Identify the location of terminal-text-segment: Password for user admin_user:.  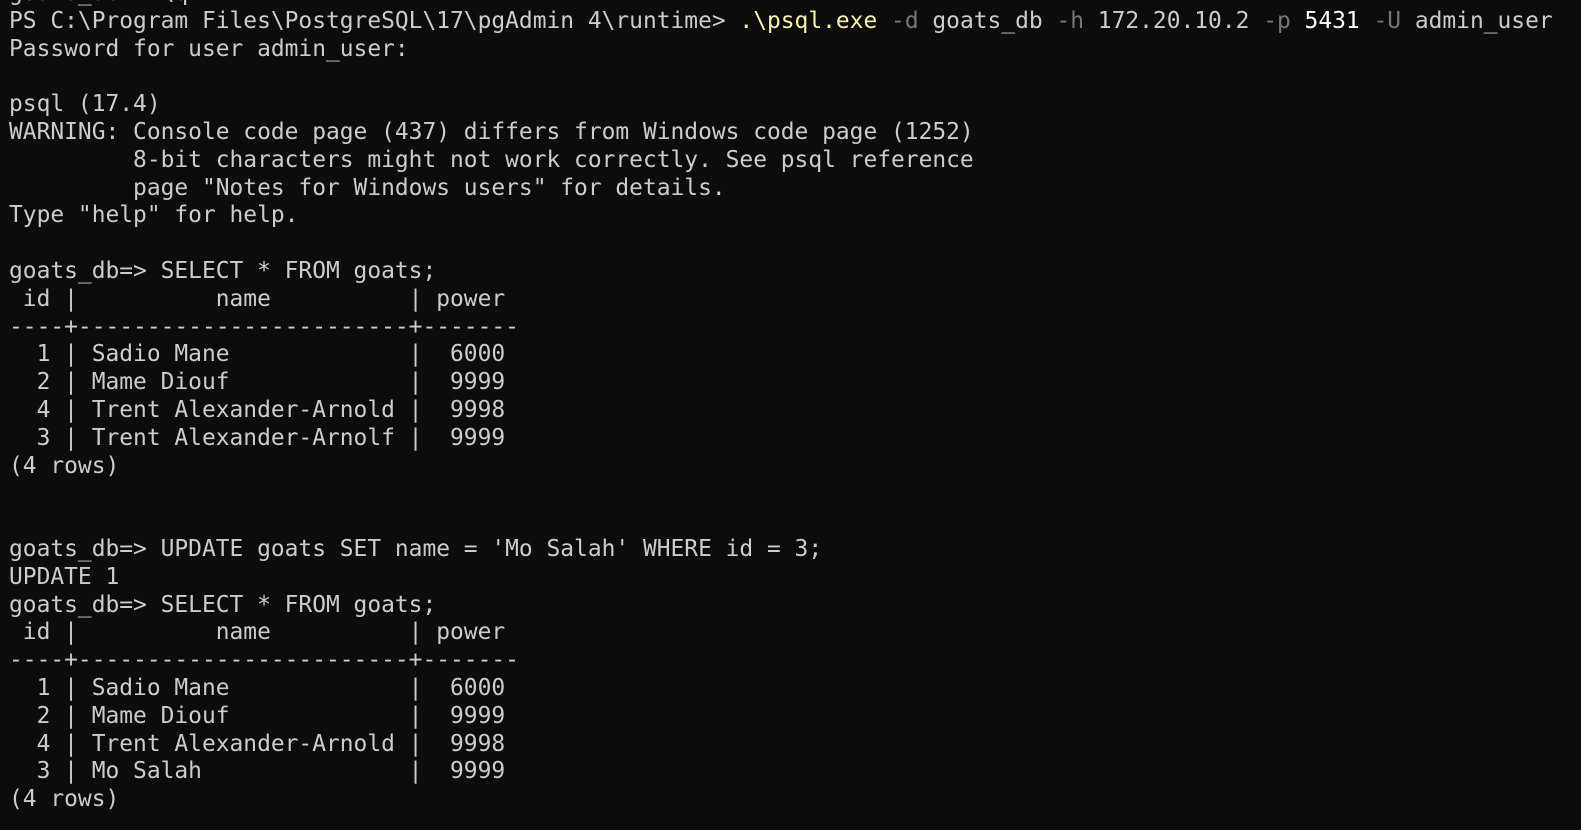
(209, 48).